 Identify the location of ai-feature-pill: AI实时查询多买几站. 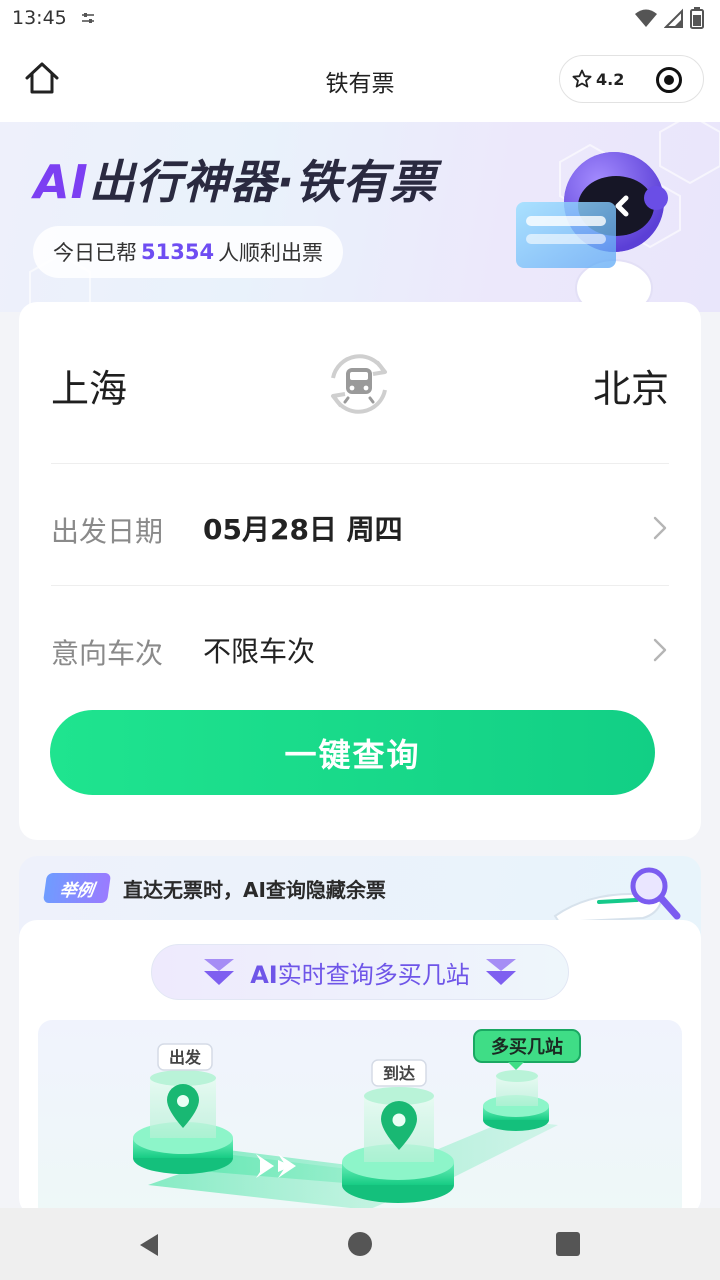
(360, 972).